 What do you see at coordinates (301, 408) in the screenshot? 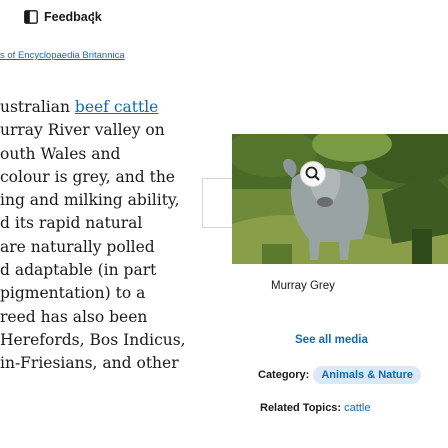
I see `related-topics-label: Related Topics:` at bounding box center [301, 408].